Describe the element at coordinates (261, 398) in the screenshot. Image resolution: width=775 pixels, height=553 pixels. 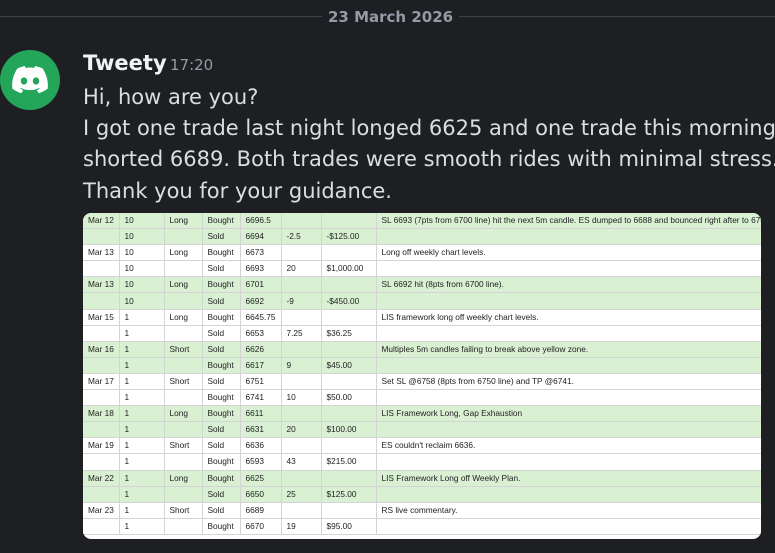
I see `price-cell: 6741` at that location.